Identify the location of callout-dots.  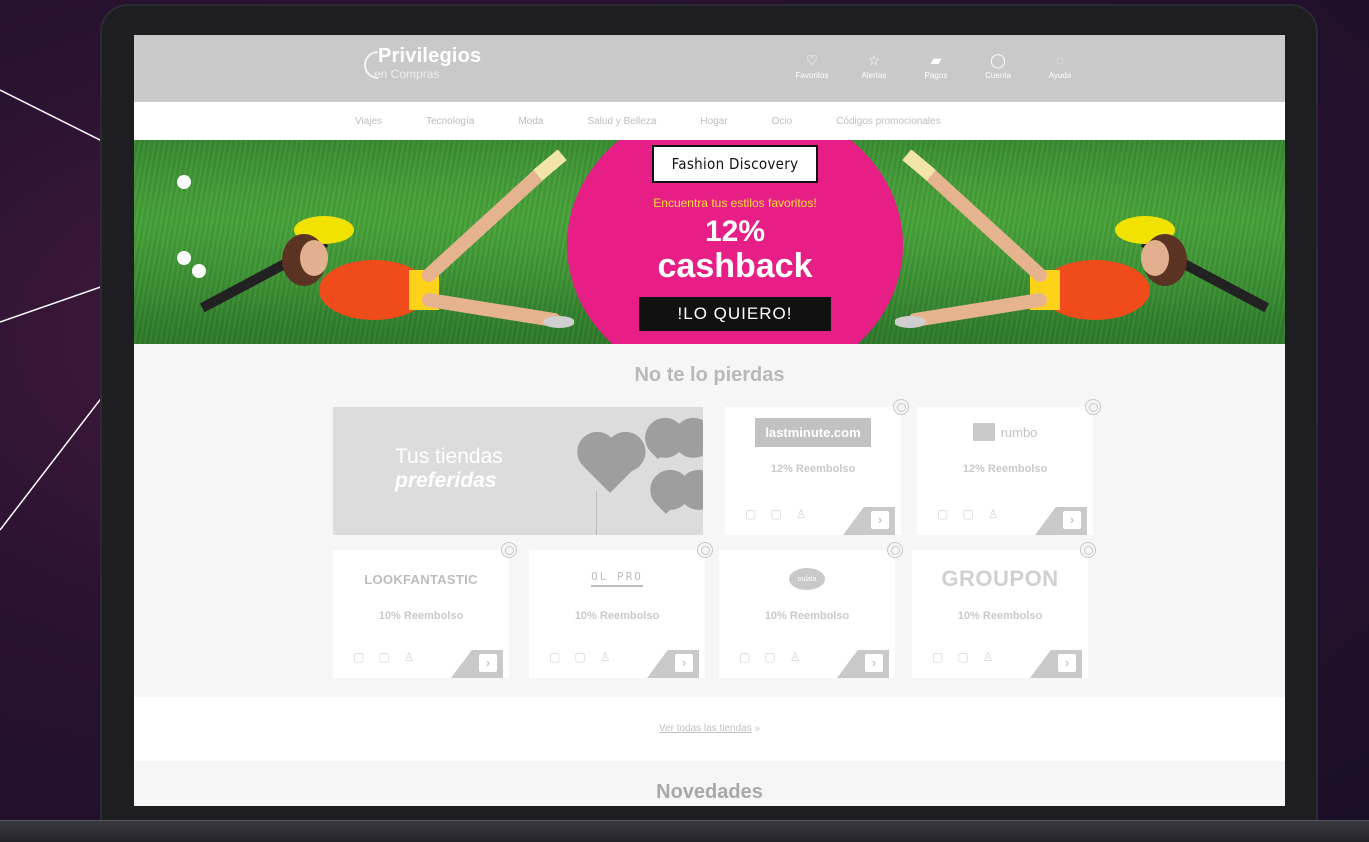
(191, 226).